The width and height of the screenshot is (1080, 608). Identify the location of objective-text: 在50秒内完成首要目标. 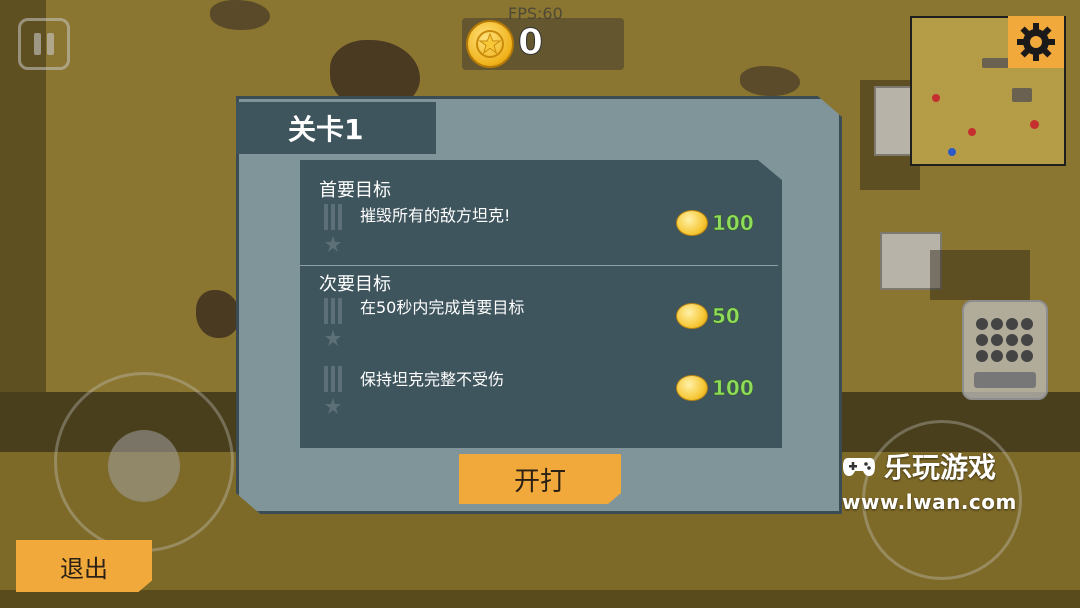
(442, 307).